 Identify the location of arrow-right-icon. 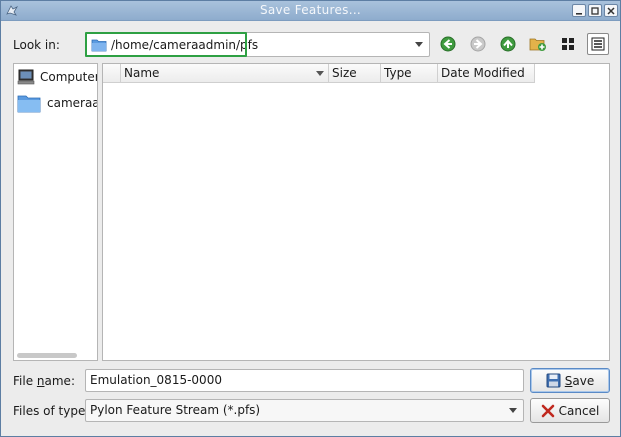
(478, 44).